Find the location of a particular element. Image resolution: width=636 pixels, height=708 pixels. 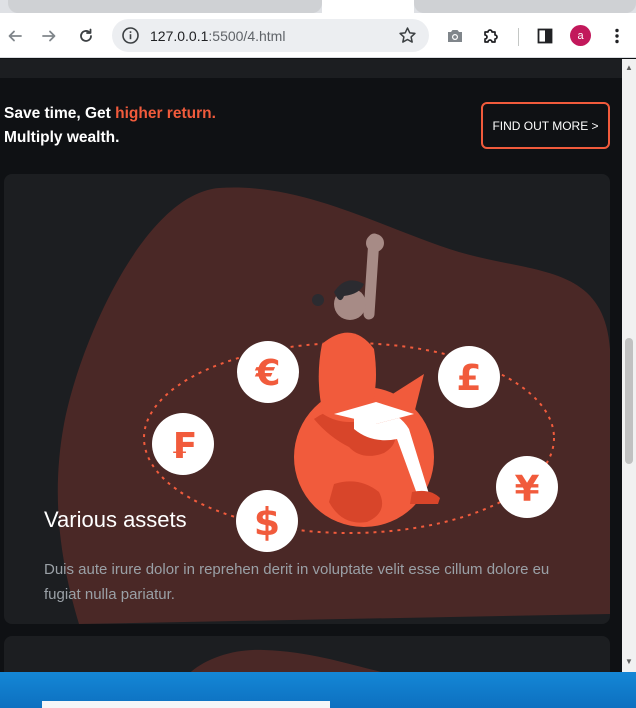

toolbar-divider is located at coordinates (518, 37).